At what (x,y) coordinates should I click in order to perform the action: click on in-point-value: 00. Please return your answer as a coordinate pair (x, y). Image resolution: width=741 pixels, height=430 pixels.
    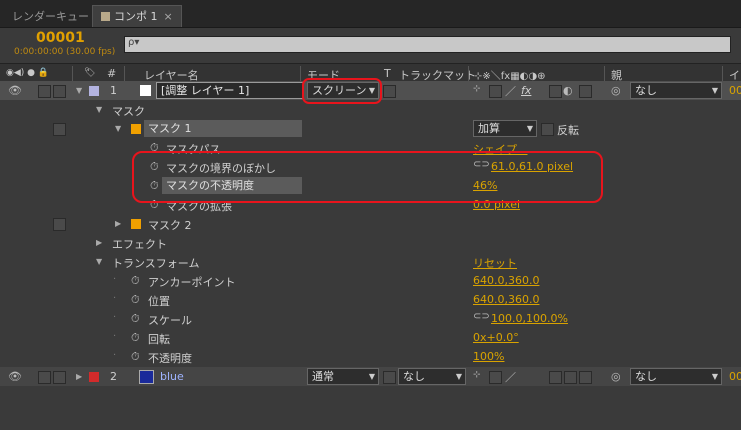
    Looking at the image, I should click on (735, 376).